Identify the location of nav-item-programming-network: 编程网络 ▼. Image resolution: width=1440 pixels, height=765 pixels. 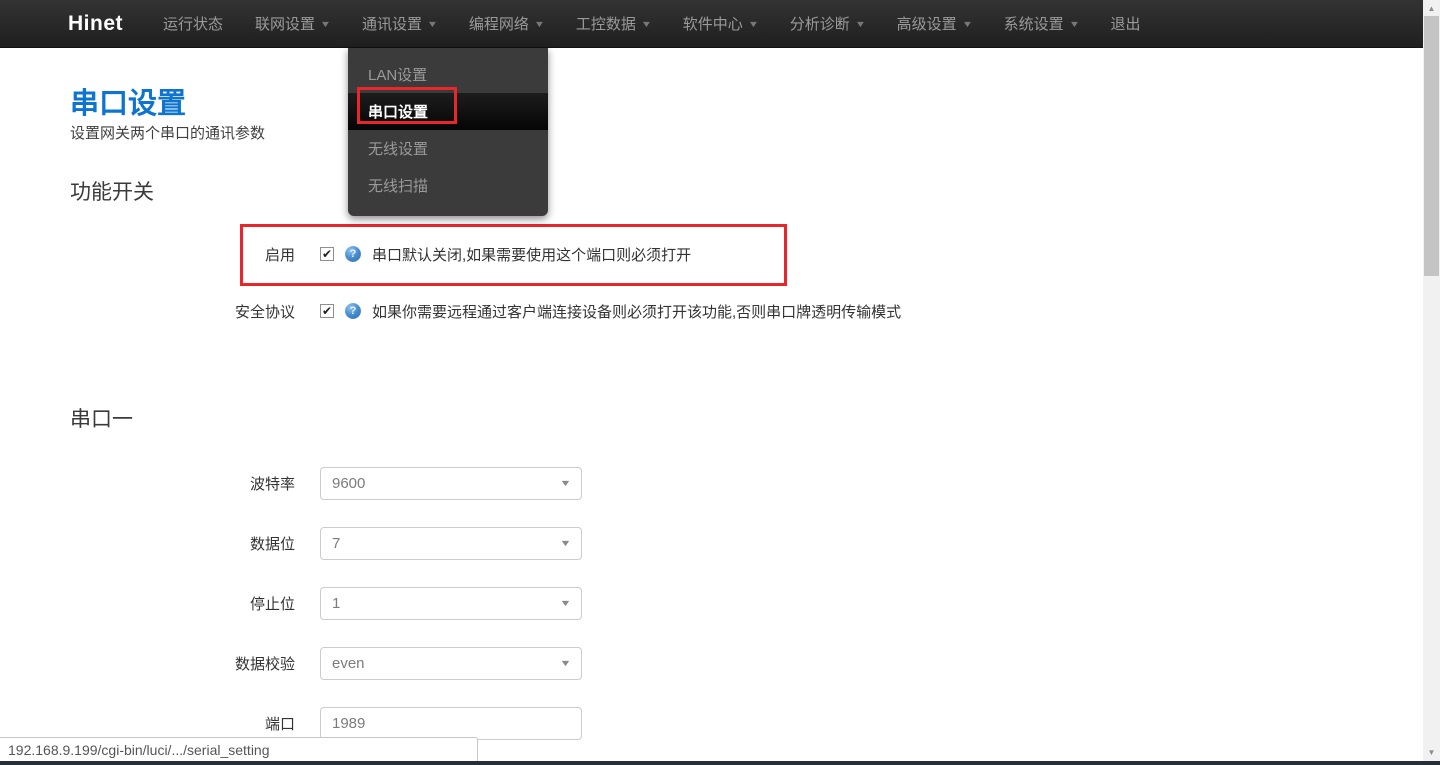
(506, 24).